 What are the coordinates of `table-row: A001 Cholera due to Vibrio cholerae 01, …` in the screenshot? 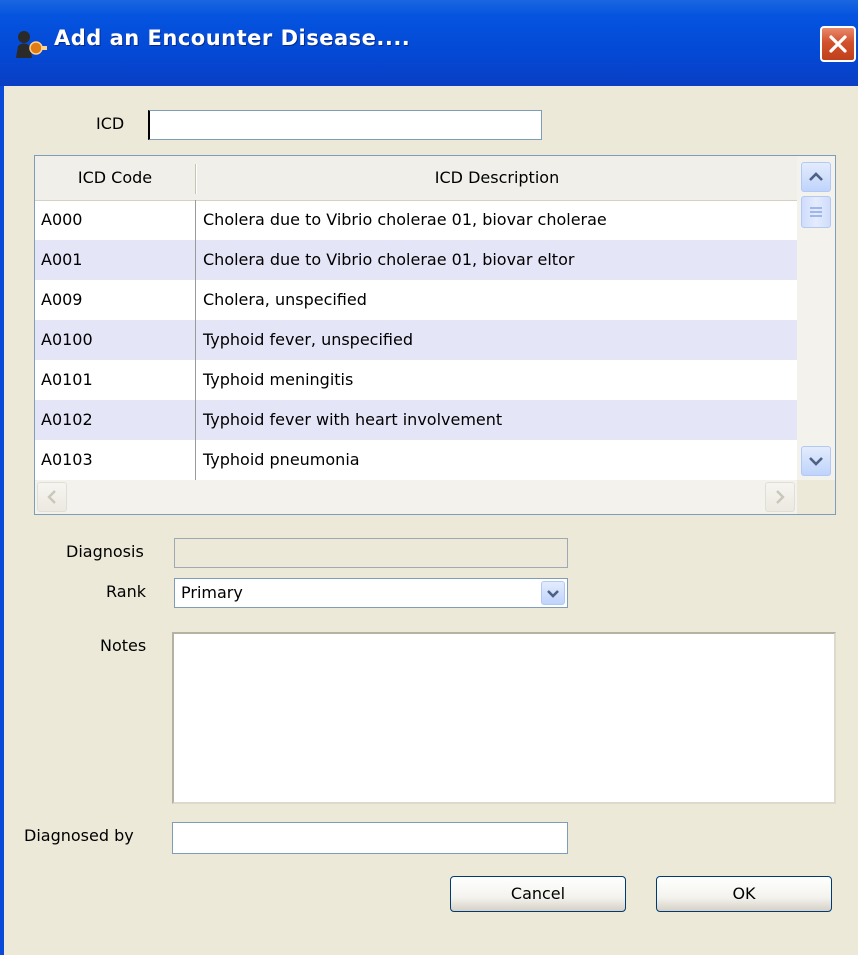 It's located at (416, 260).